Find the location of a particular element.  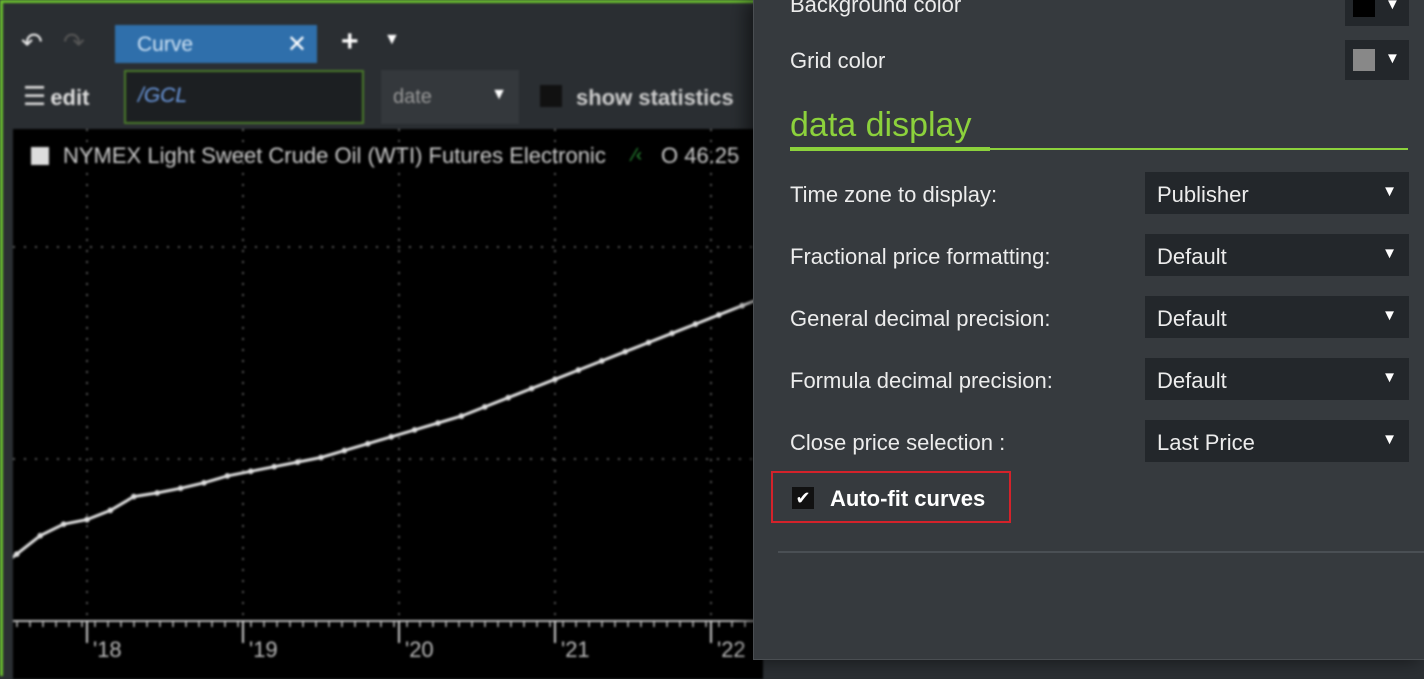

symbol-input: /GCL is located at coordinates (244, 97).